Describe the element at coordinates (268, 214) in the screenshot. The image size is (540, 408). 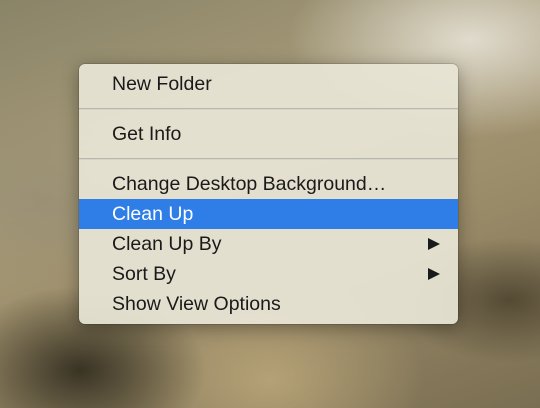
I see `menu-item-clean-up: Clean Up` at that location.